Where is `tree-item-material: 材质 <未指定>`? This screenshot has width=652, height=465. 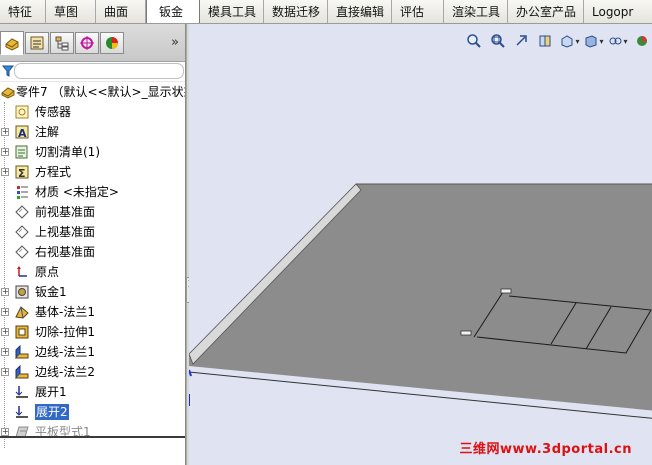 tree-item-material: 材质 <未指定> is located at coordinates (92, 192).